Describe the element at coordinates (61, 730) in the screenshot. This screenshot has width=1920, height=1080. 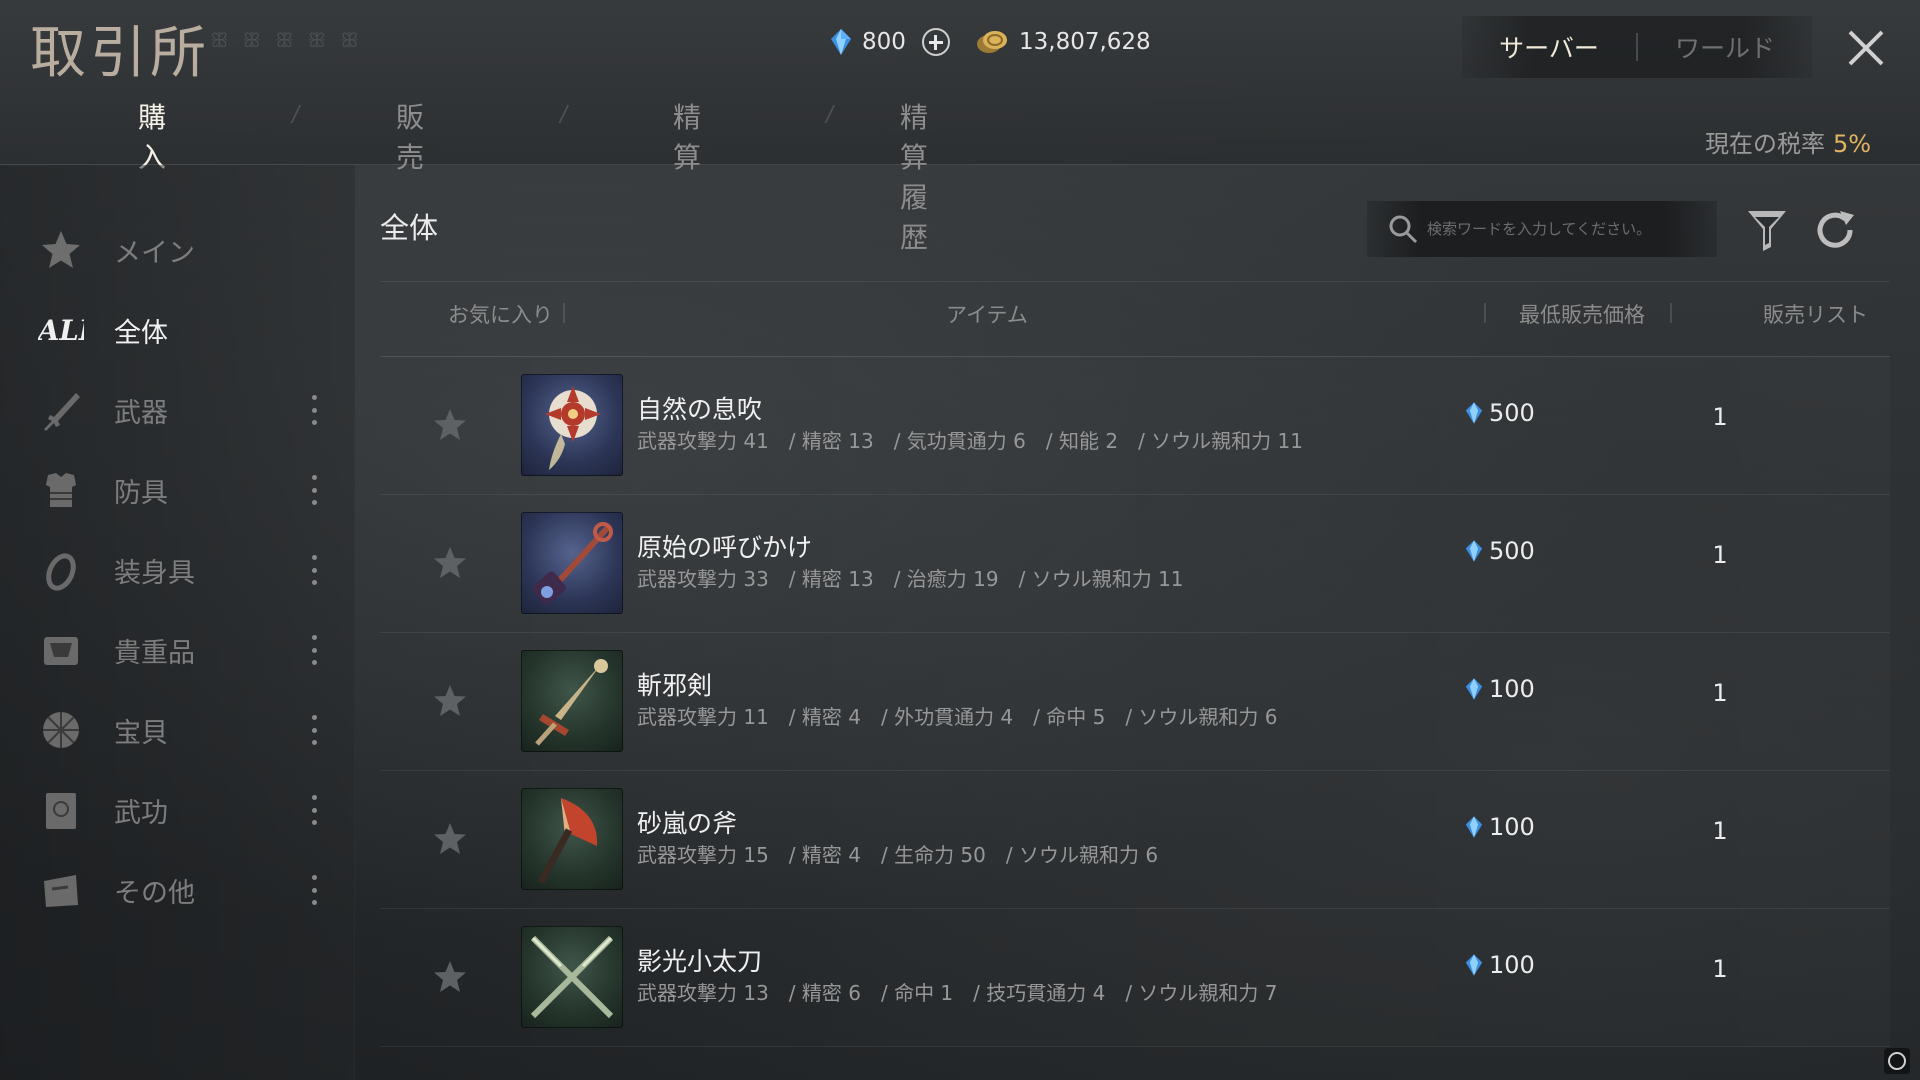
I see `treasure-icon` at that location.